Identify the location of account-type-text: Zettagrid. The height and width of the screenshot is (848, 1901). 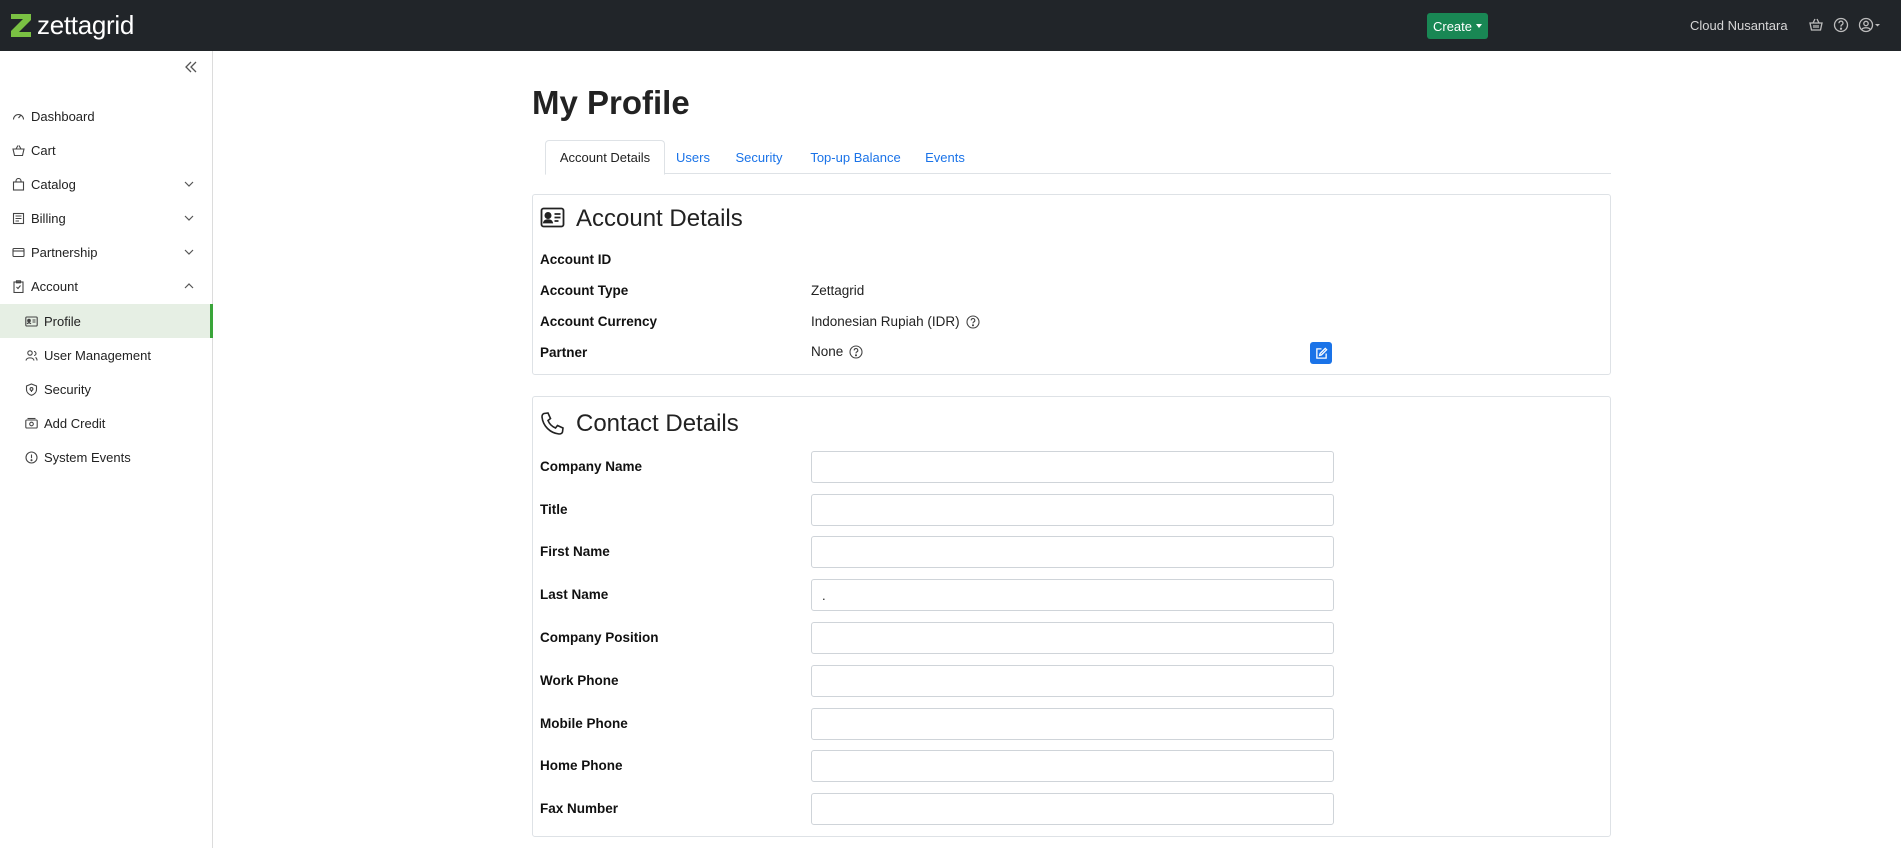
(838, 290).